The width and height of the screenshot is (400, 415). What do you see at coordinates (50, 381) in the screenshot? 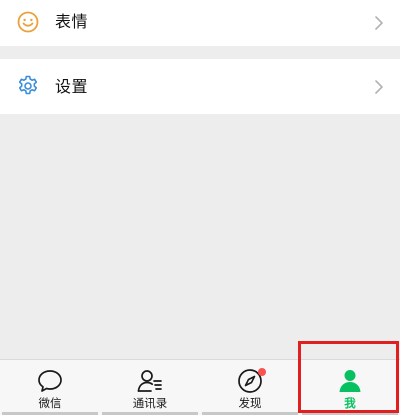
I see `chat-bubble-icon` at bounding box center [50, 381].